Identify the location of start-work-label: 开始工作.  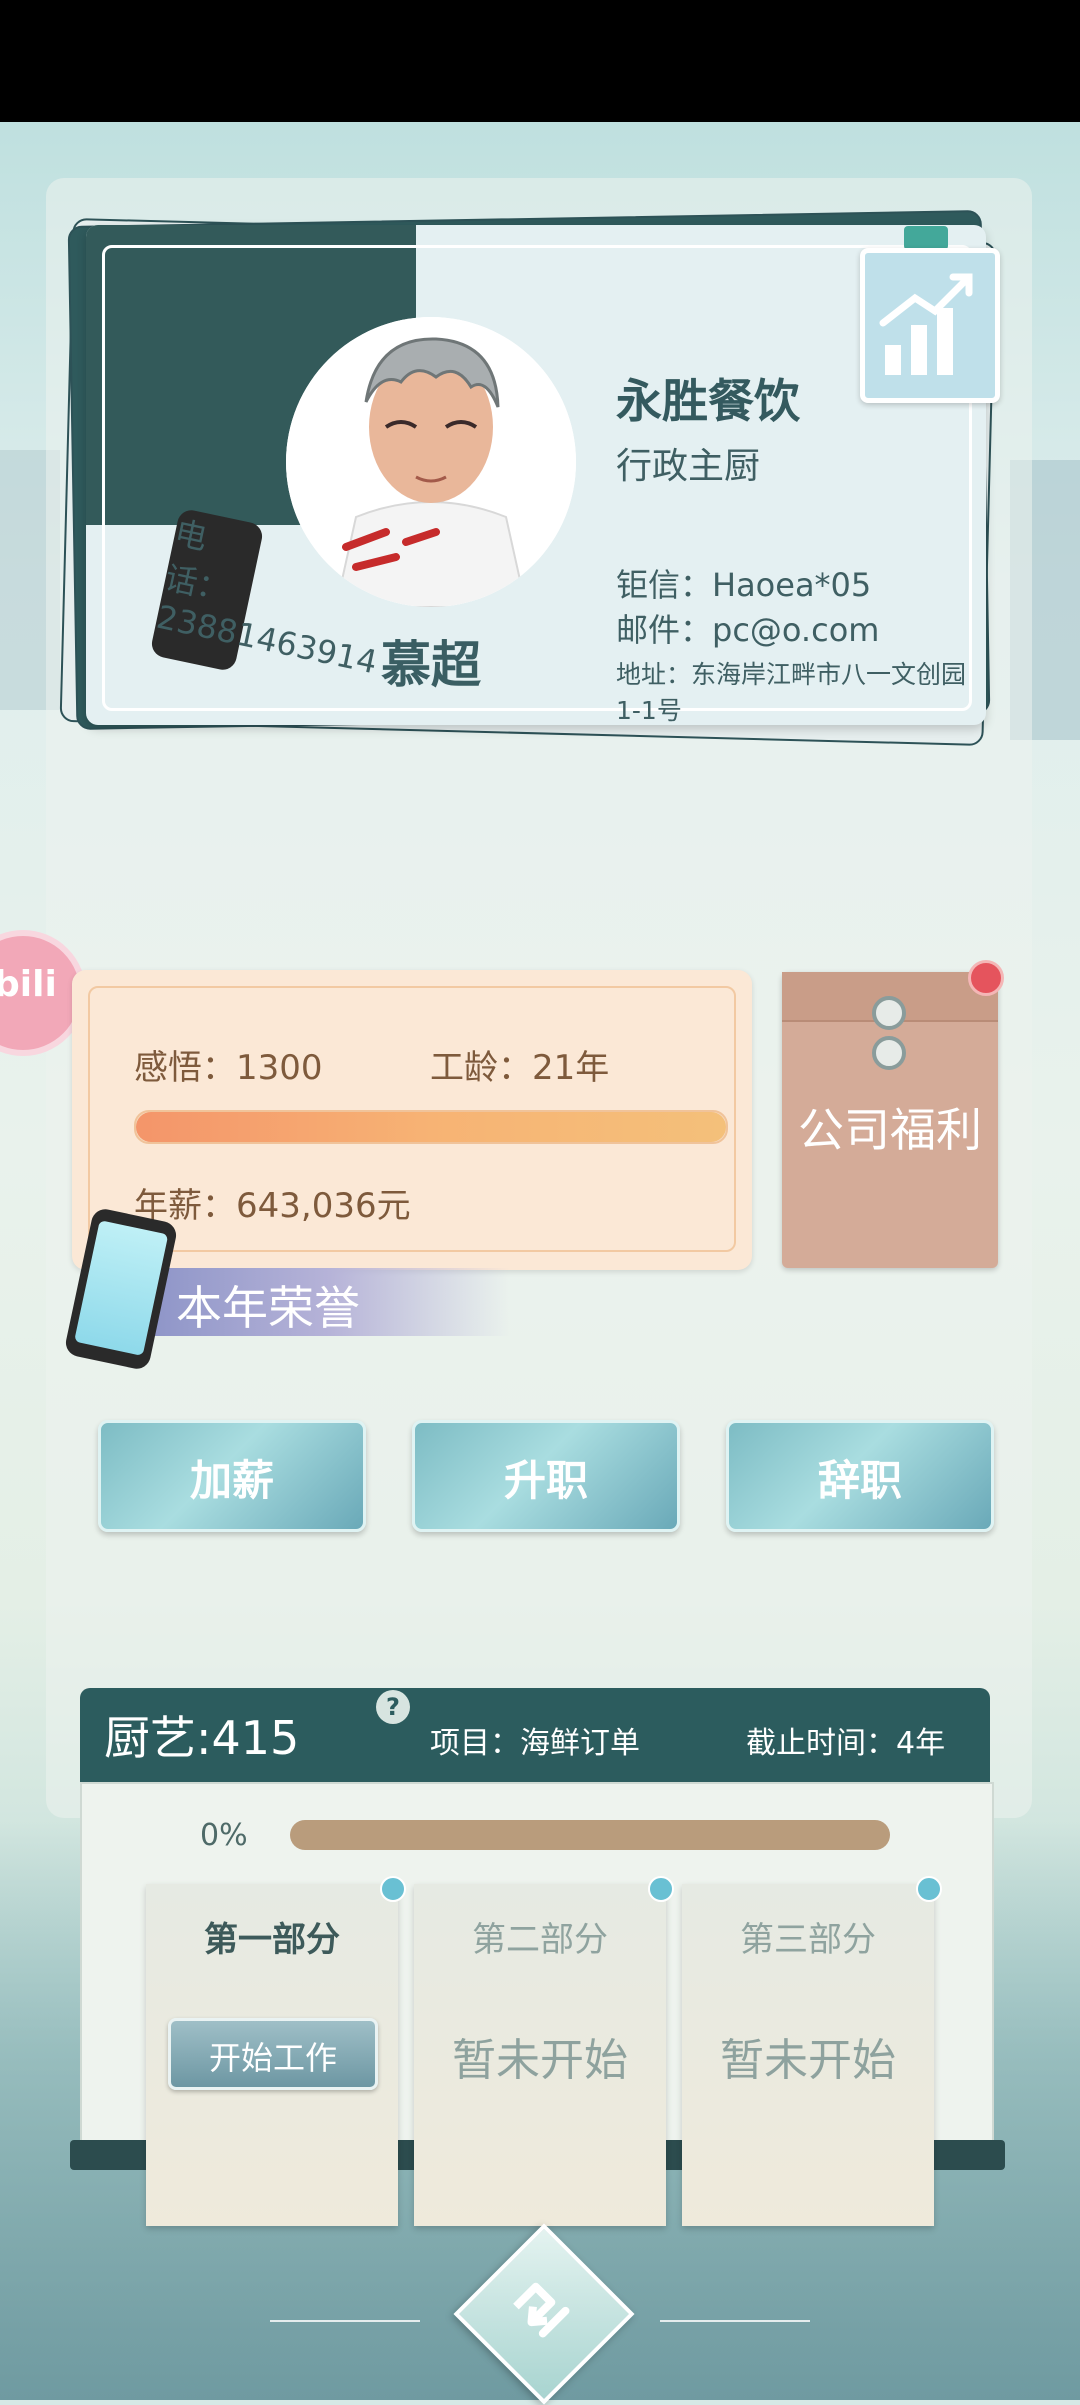
(272, 2058).